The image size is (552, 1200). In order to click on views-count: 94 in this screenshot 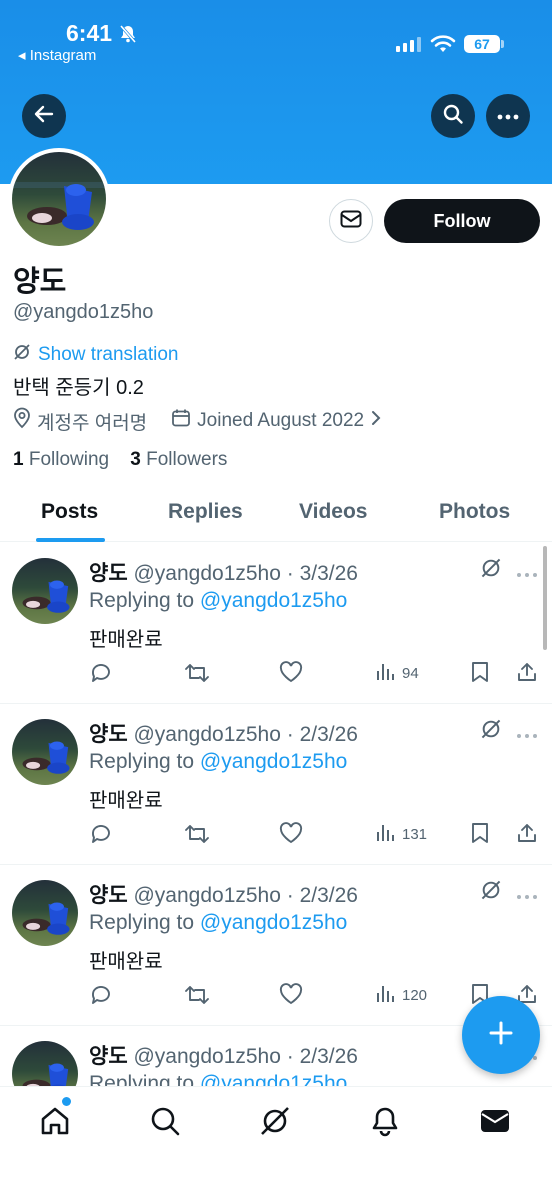, I will do `click(410, 673)`.